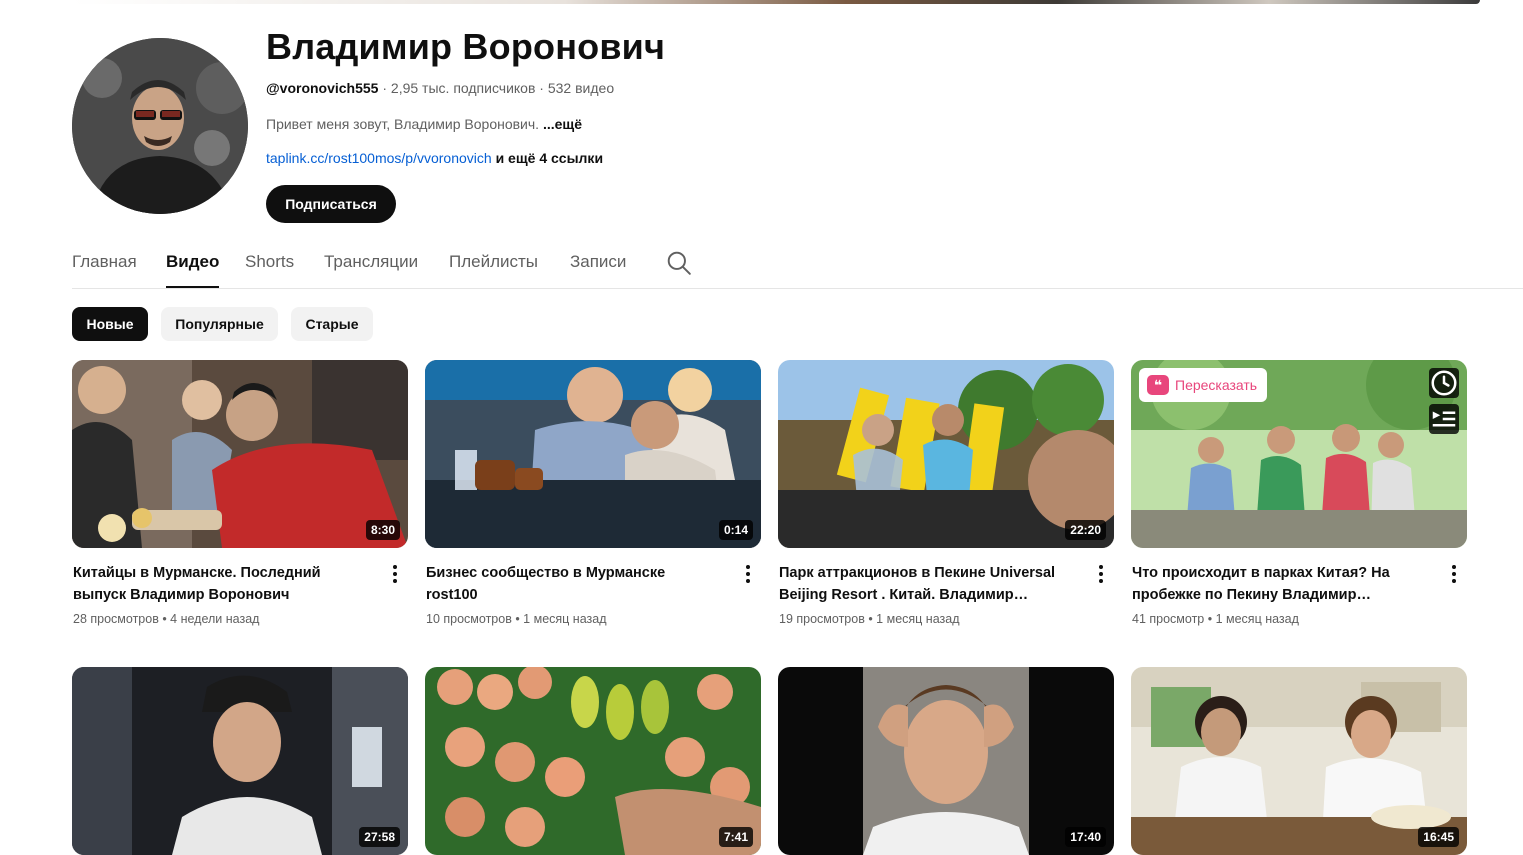  What do you see at coordinates (1299, 454) in the screenshot?
I see `video-thumbnail: ❝ Пересказать` at bounding box center [1299, 454].